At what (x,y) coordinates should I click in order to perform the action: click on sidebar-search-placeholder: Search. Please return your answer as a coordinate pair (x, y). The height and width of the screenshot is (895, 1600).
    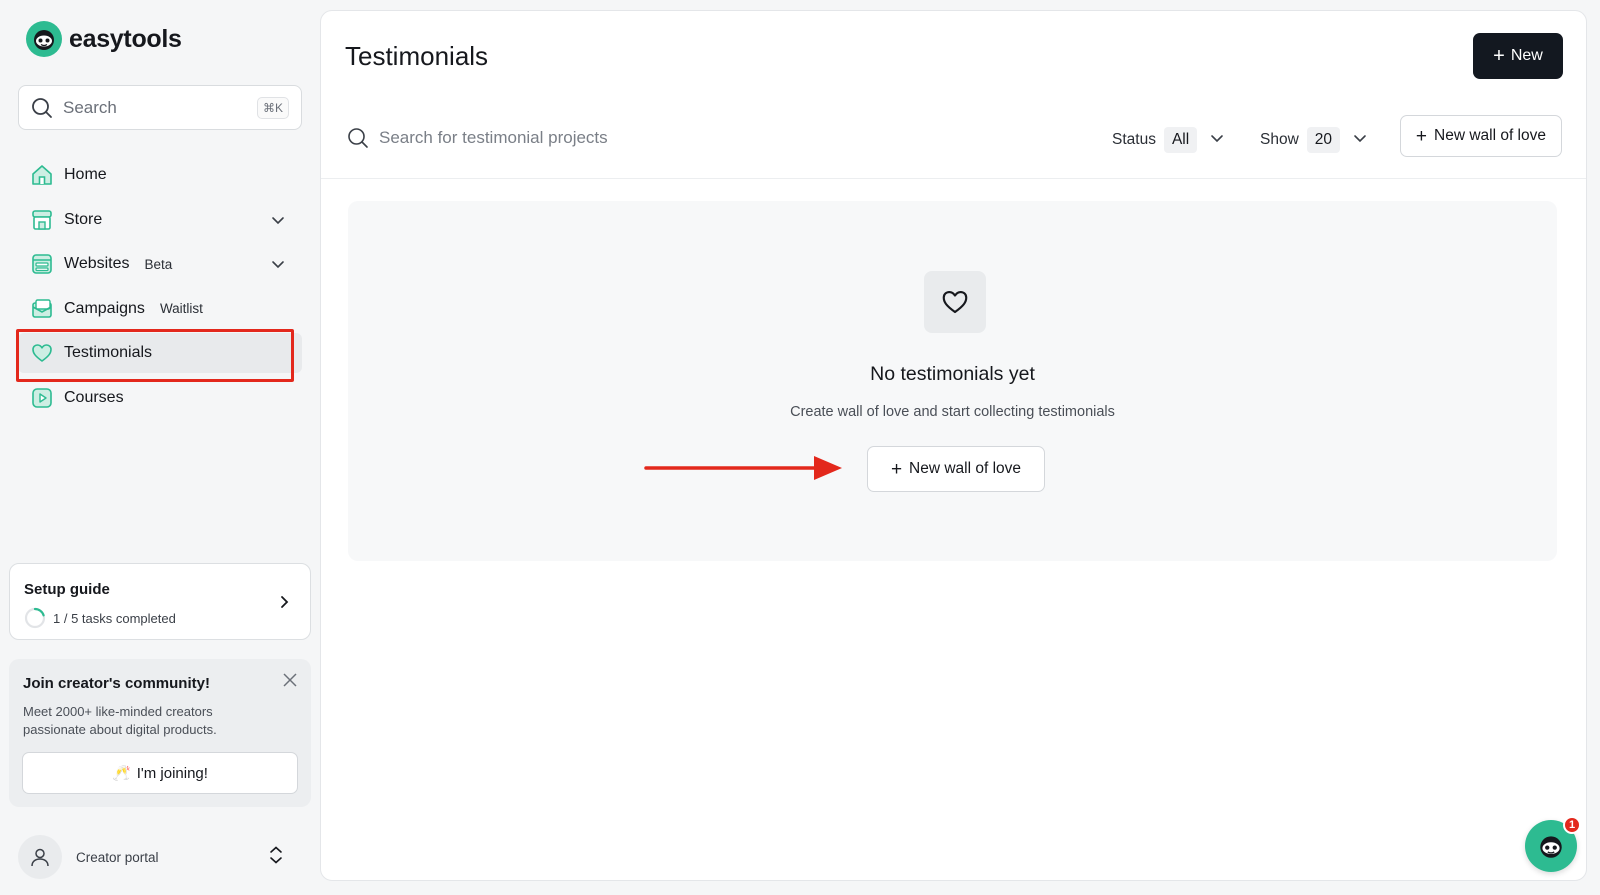
    Looking at the image, I should click on (90, 107).